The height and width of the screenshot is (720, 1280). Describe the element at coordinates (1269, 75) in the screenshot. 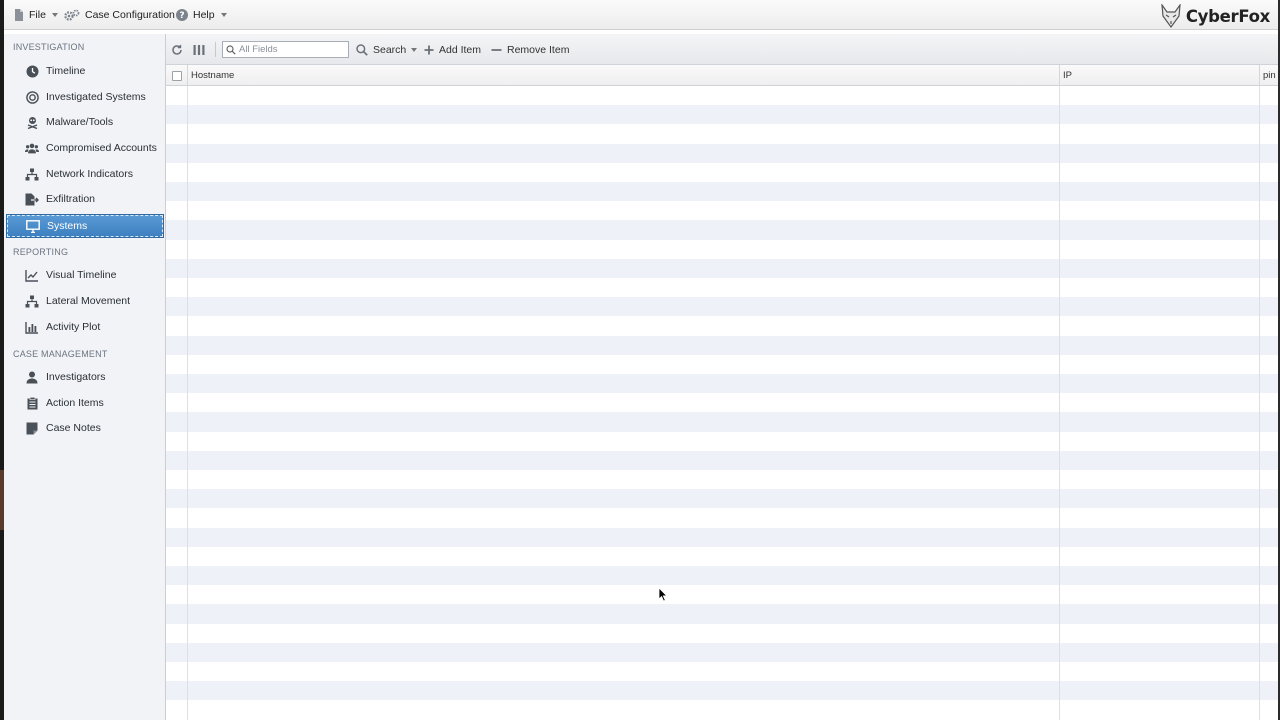

I see `column-header-pin: pin` at that location.